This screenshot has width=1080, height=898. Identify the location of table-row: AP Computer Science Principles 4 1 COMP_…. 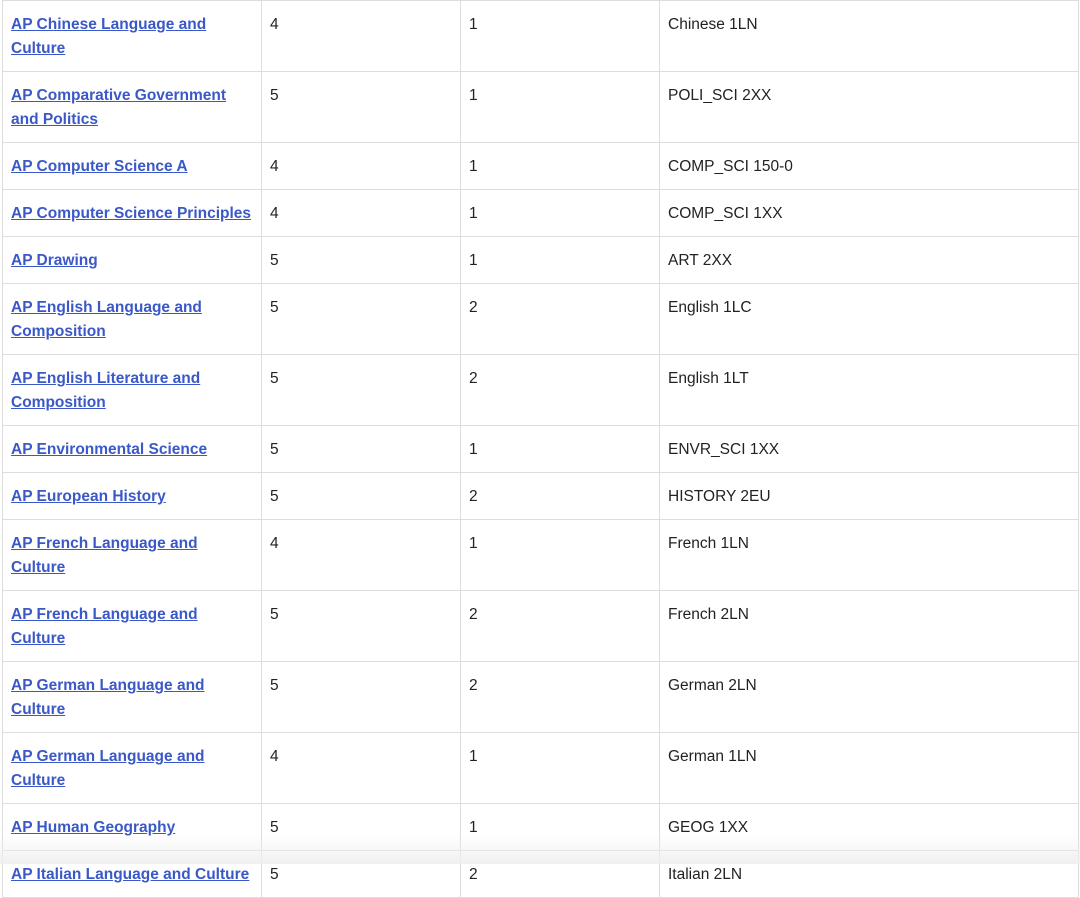
(540, 213).